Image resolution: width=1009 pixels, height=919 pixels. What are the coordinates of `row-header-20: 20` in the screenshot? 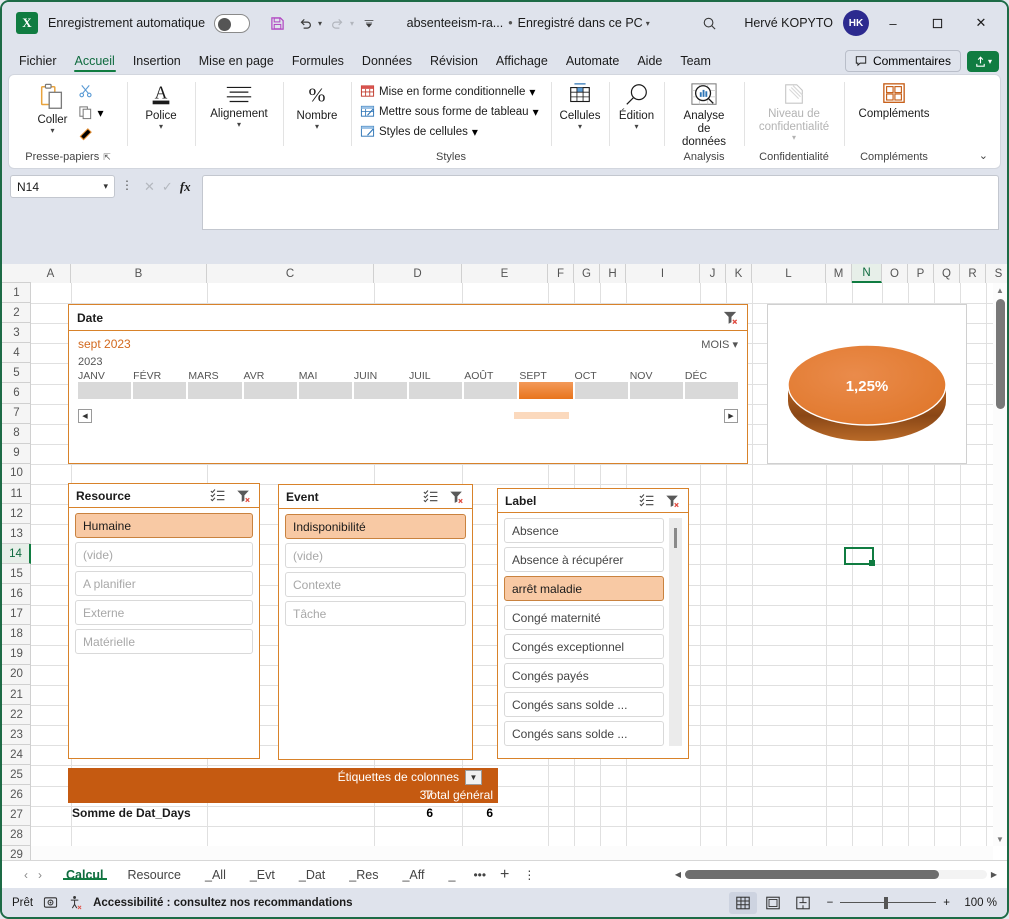 It's located at (16, 675).